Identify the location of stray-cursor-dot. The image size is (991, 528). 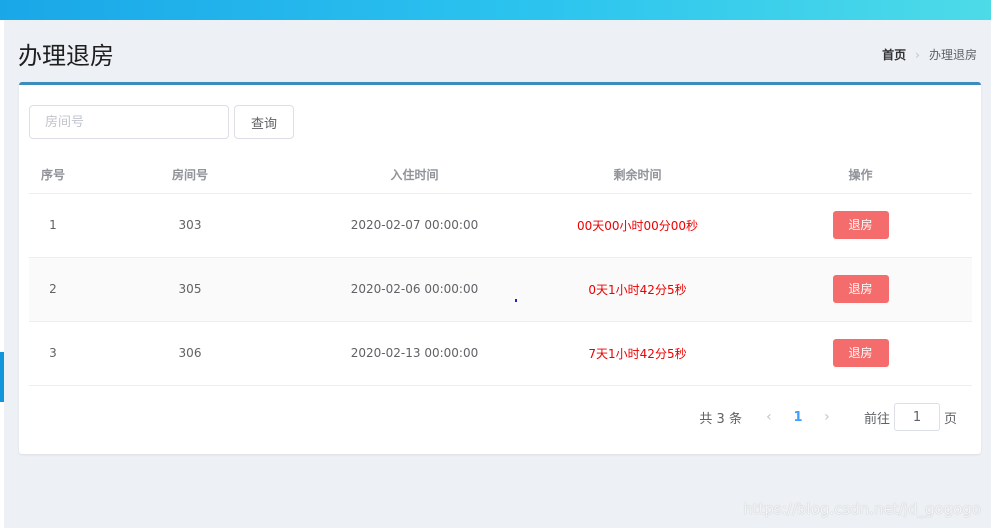
(516, 300).